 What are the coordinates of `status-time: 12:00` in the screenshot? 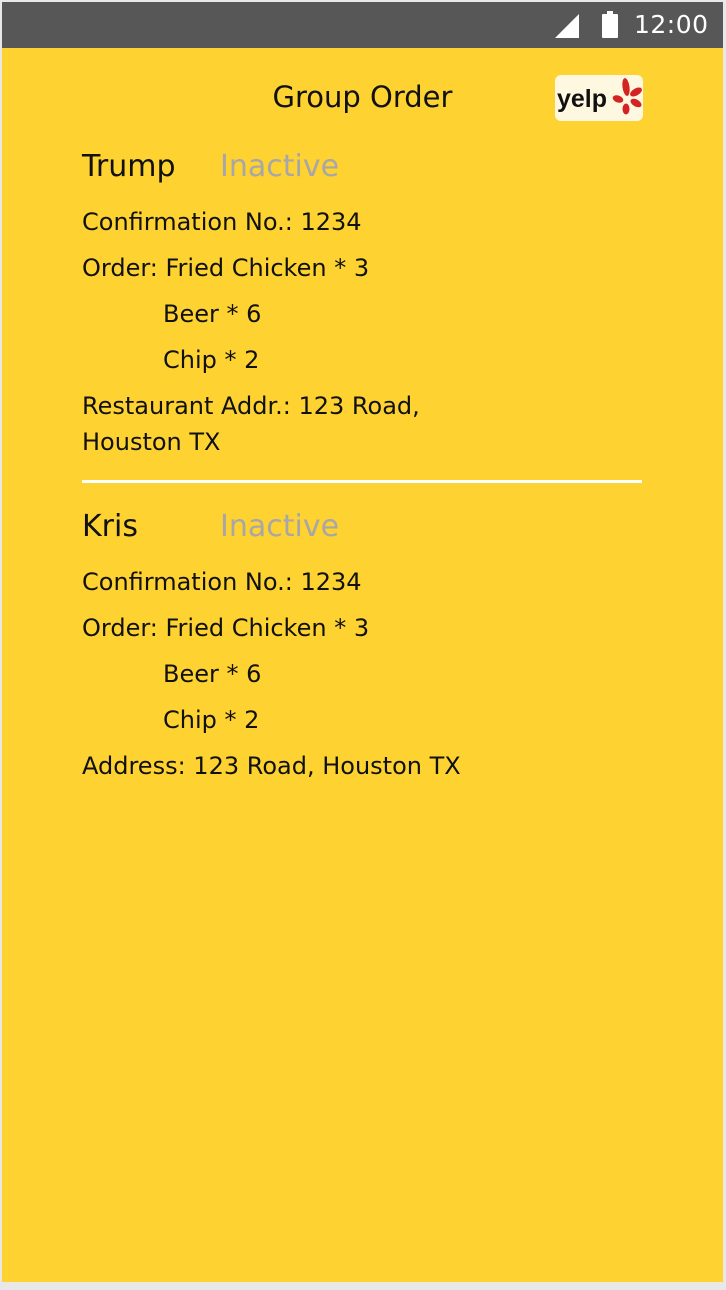 It's located at (671, 24).